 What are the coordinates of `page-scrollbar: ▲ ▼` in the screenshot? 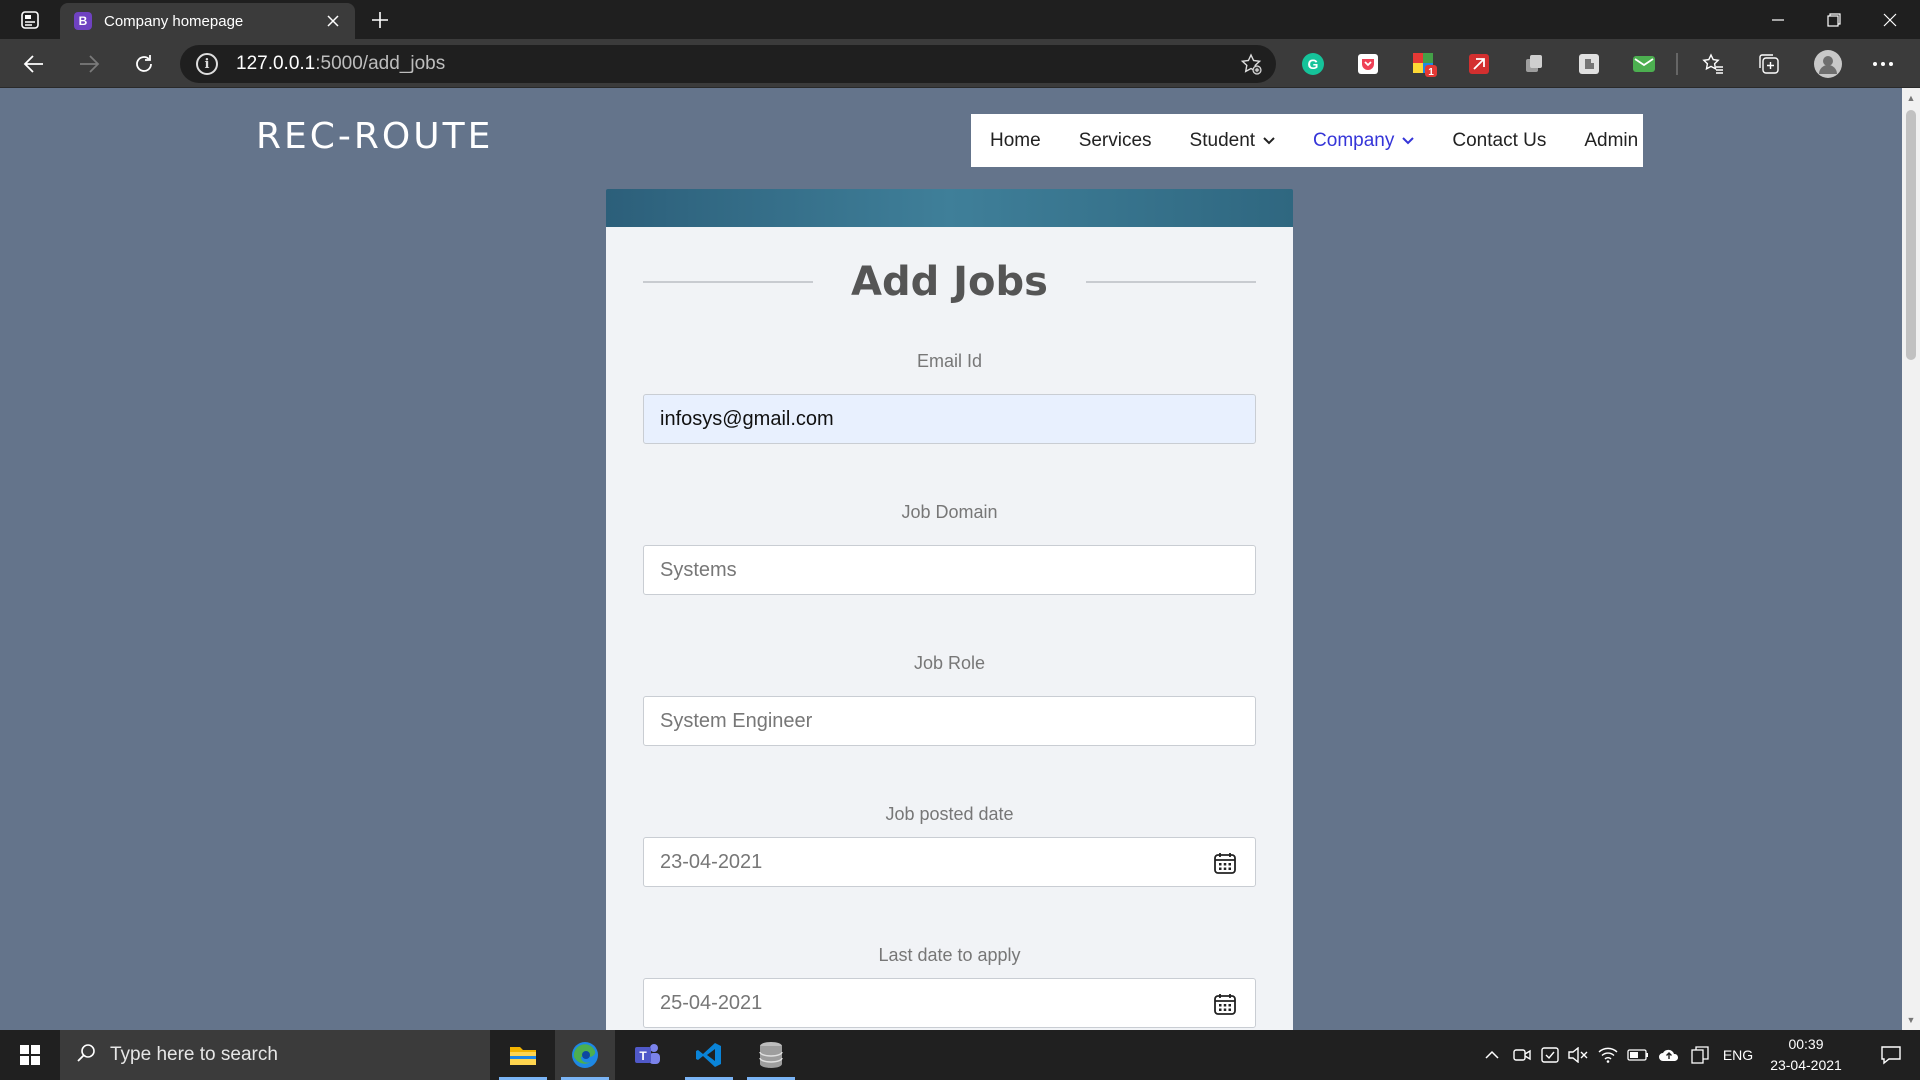 It's located at (1911, 559).